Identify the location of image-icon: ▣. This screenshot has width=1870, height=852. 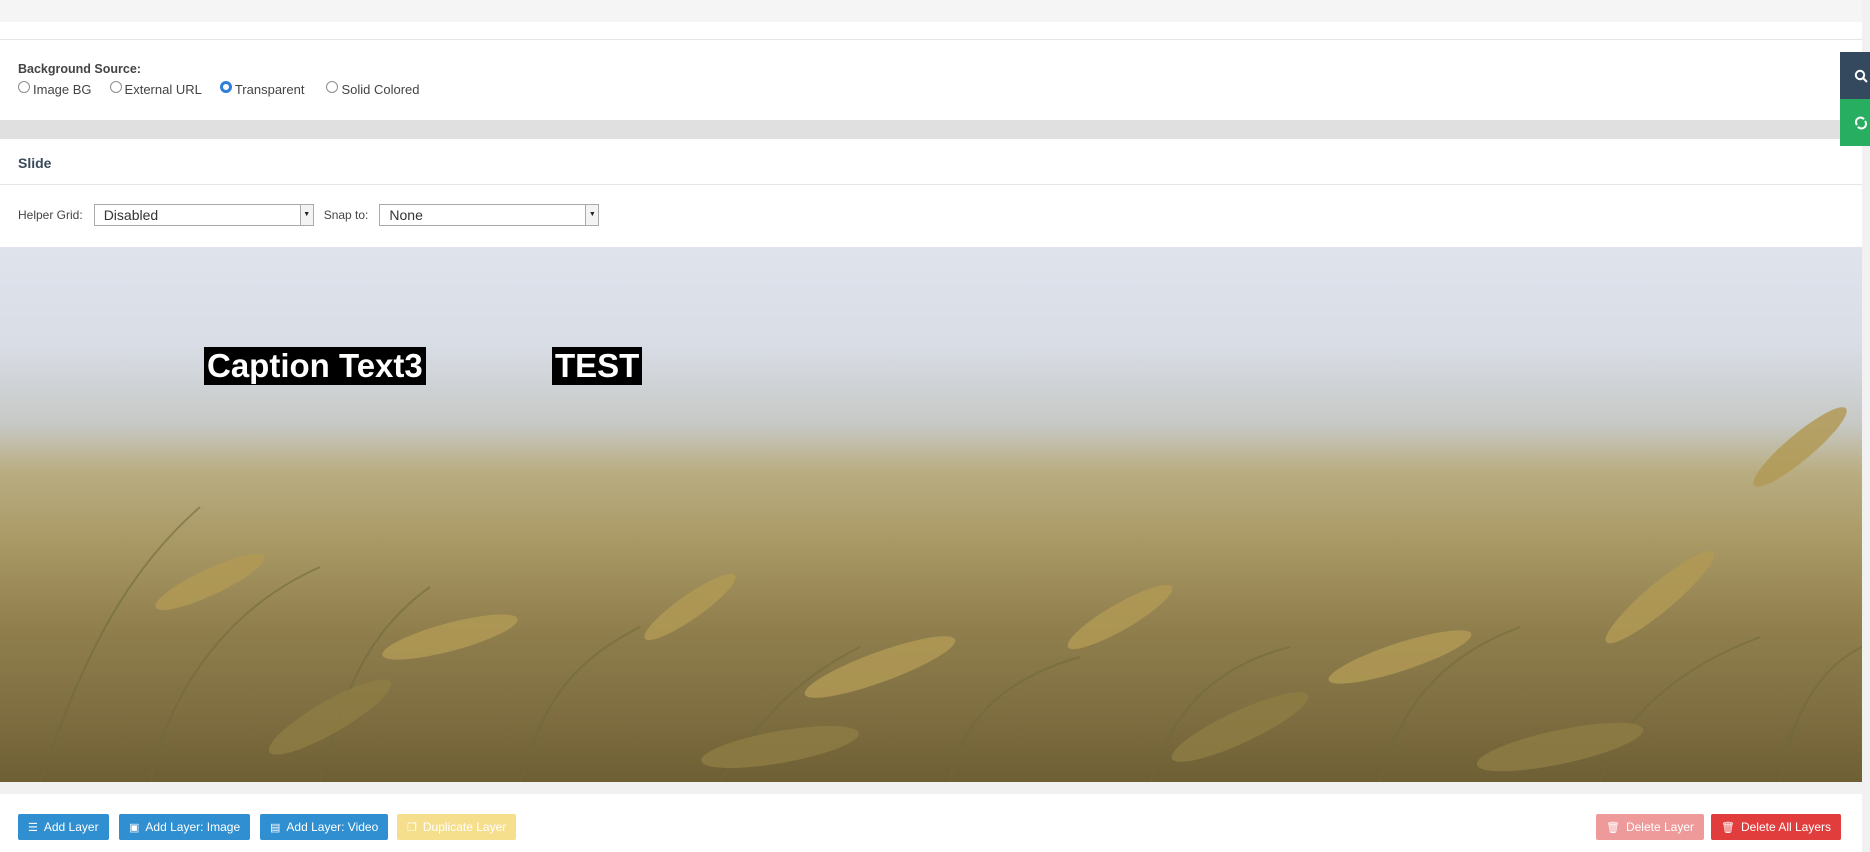
(134, 827).